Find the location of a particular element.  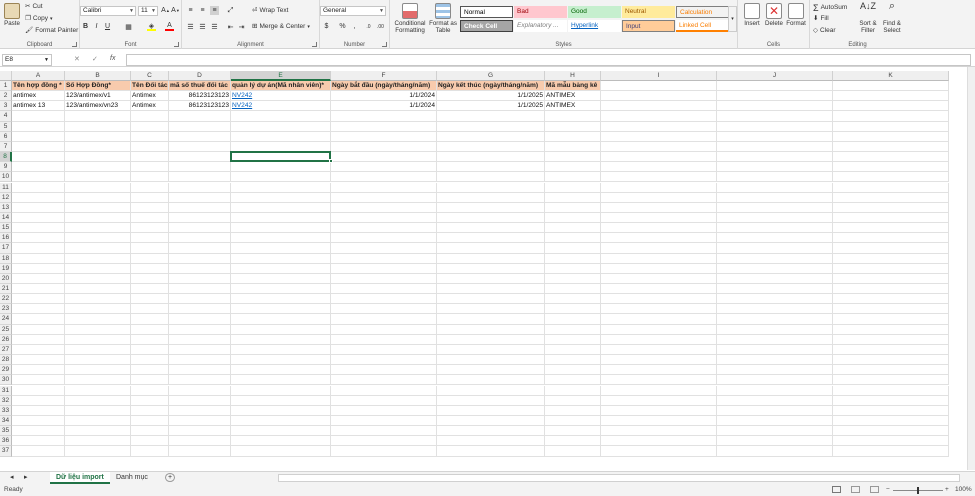

cell-G26 is located at coordinates (491, 339).